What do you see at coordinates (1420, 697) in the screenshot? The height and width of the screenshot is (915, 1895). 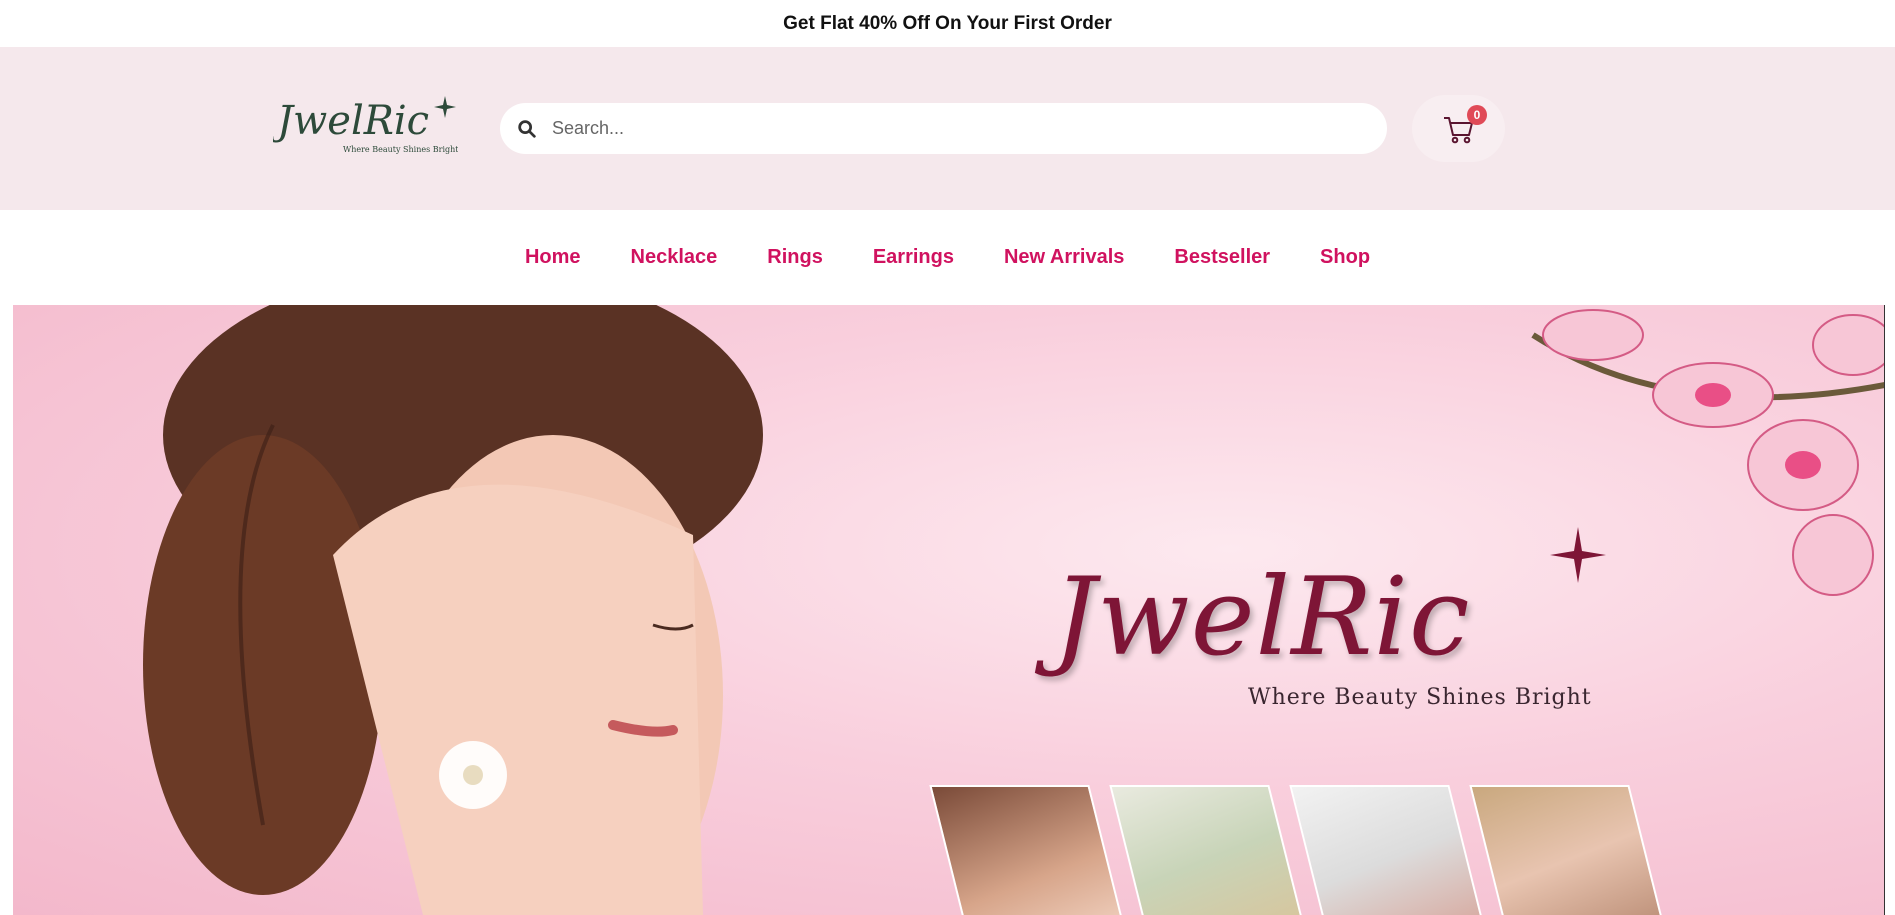 I see `hero-brand-tagline: Where Beauty Shines Bright` at bounding box center [1420, 697].